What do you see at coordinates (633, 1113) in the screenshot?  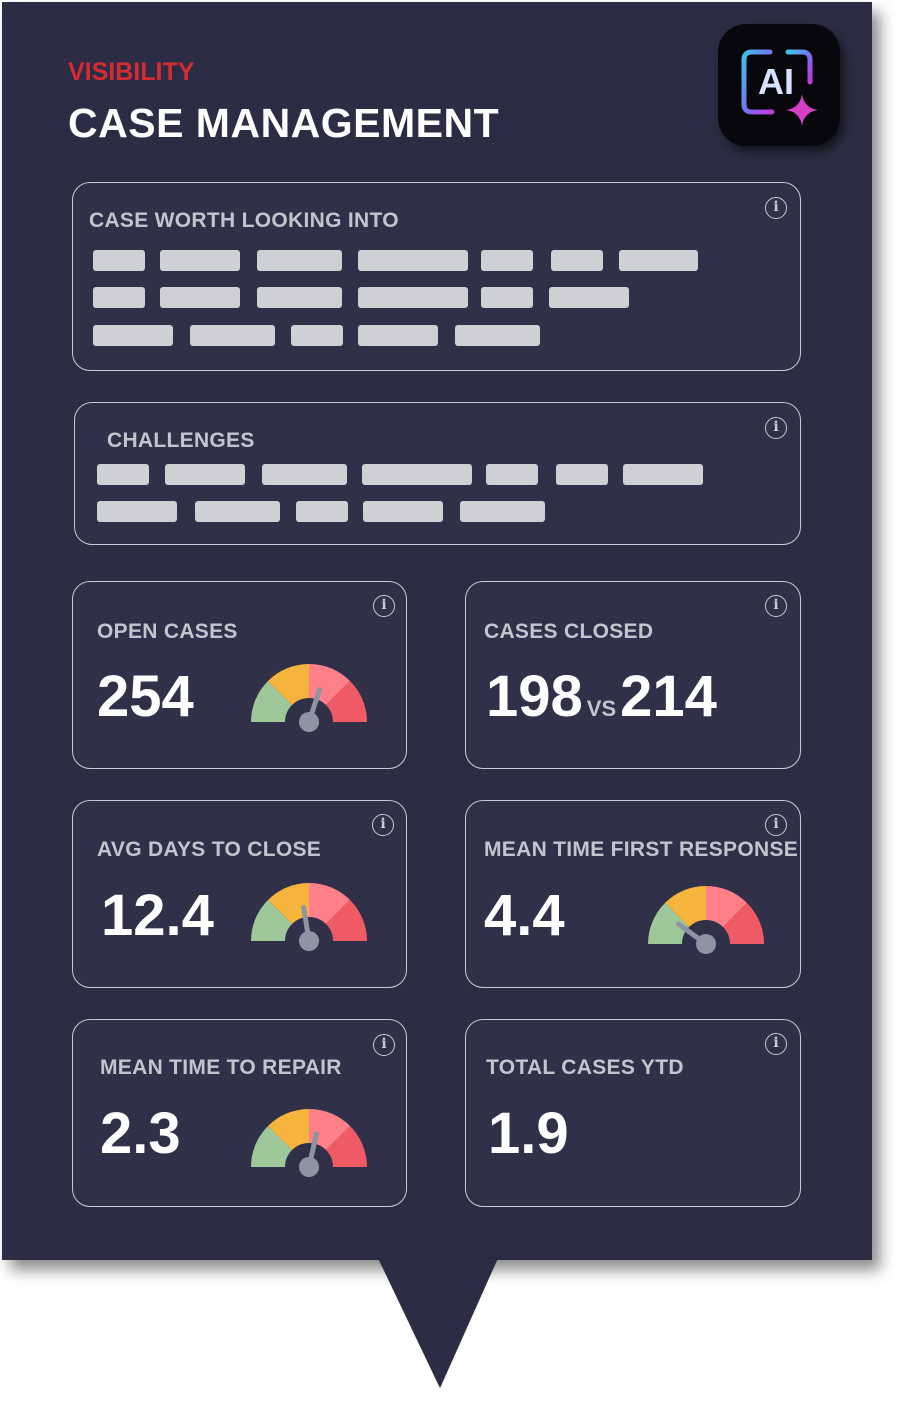 I see `total-ytd-card: TOTAL CASES YTD i 1.9` at bounding box center [633, 1113].